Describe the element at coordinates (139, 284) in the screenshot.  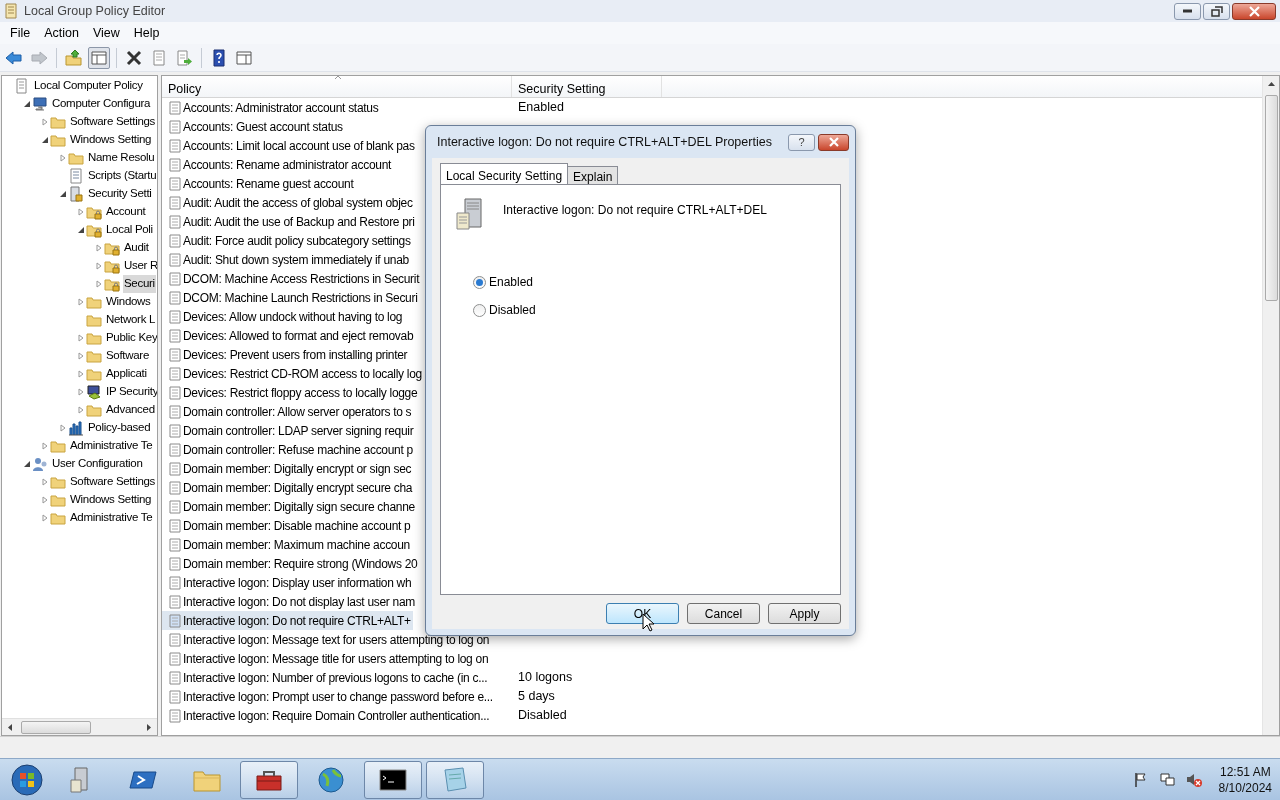
I see `tree-item: Securi` at that location.